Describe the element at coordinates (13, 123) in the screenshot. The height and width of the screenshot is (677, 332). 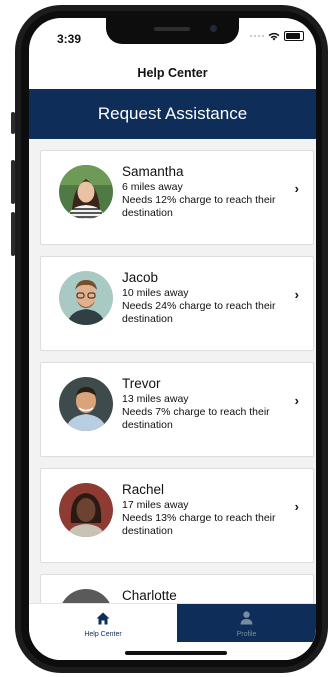
I see `mute-switch` at that location.